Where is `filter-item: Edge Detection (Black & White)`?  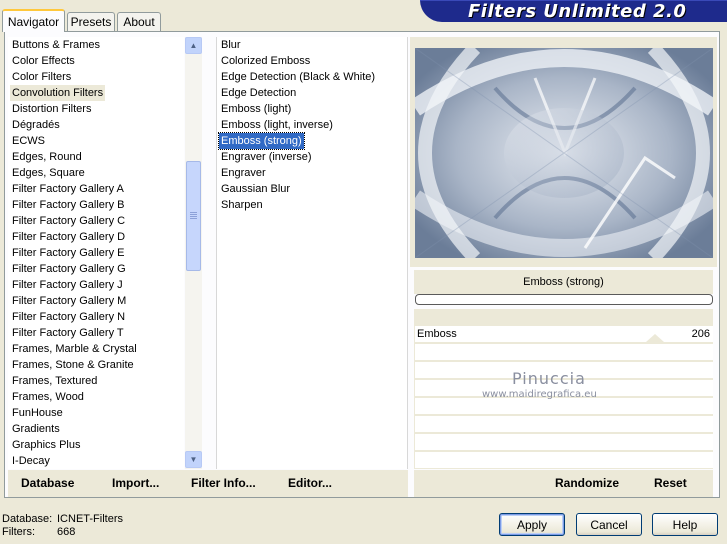
filter-item: Edge Detection (Black & White) is located at coordinates (312, 77).